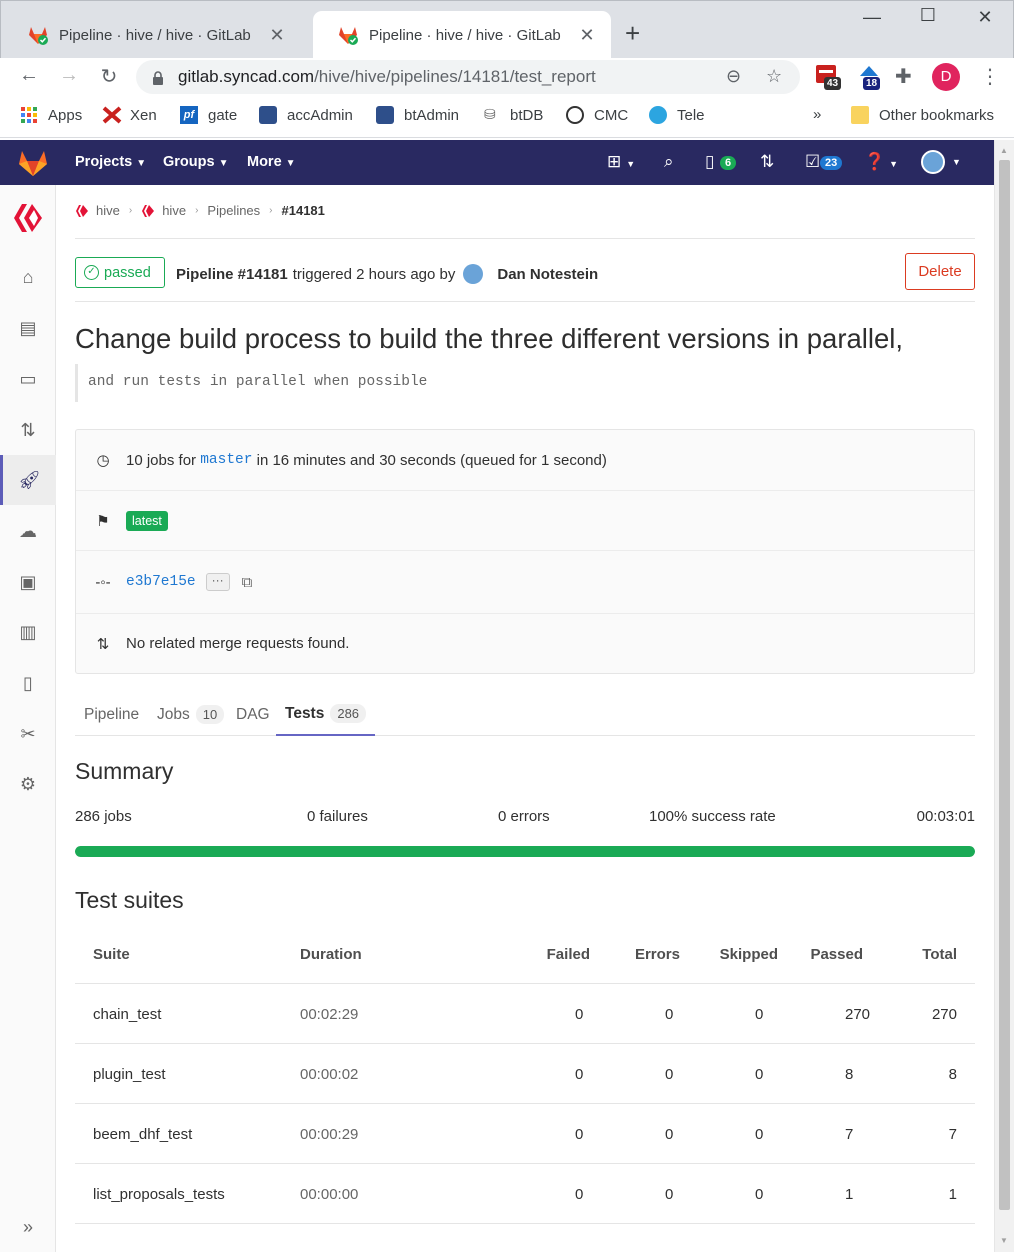 Image resolution: width=1014 pixels, height=1252 pixels. Describe the element at coordinates (985, 17) in the screenshot. I see `close-window-icon: ✕` at that location.